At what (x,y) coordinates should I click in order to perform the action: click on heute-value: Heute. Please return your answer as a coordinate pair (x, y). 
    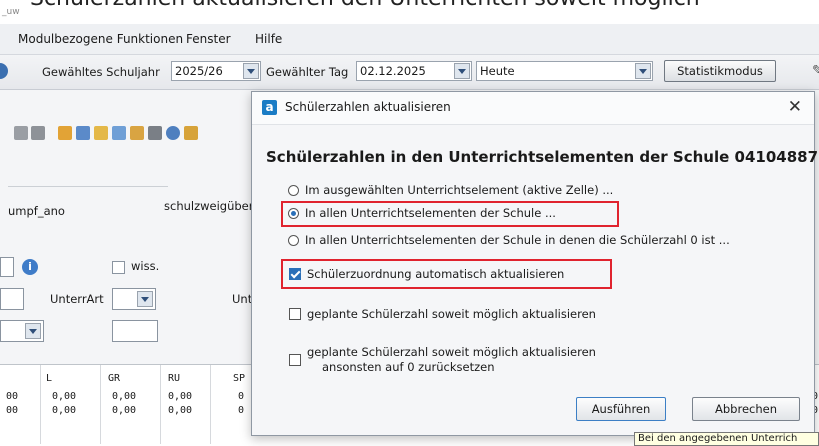
    Looking at the image, I should click on (497, 71).